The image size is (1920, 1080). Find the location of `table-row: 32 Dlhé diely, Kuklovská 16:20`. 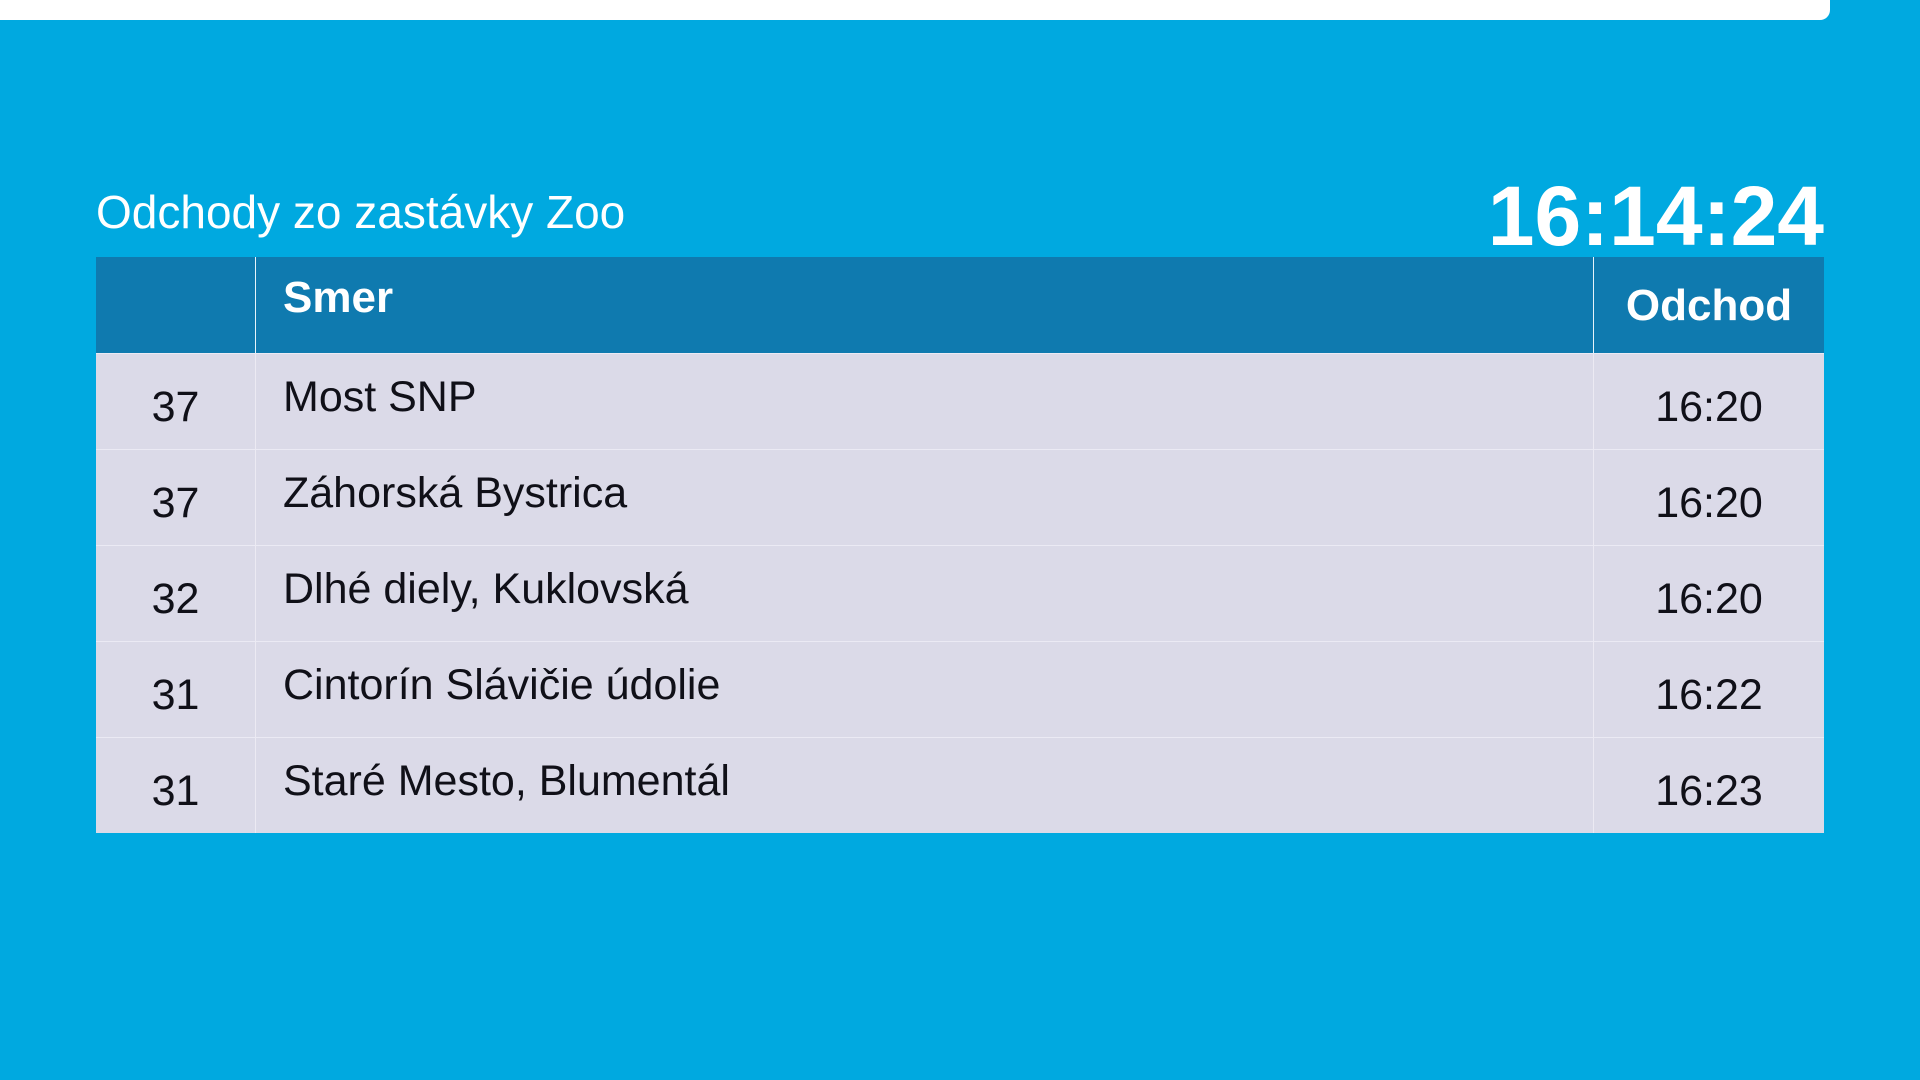

table-row: 32 Dlhé diely, Kuklovská 16:20 is located at coordinates (960, 593).